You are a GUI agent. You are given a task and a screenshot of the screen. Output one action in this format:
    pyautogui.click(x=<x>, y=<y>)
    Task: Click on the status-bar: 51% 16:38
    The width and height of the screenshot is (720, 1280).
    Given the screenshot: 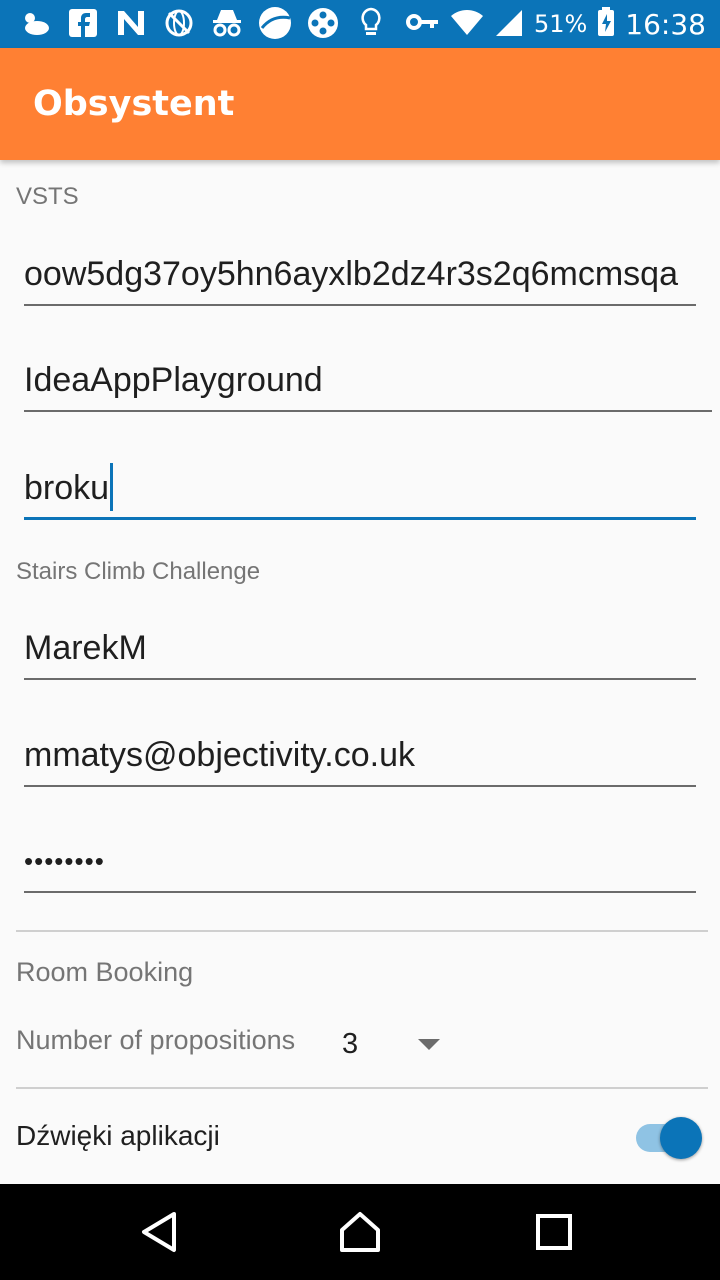 What is the action you would take?
    pyautogui.click(x=360, y=24)
    